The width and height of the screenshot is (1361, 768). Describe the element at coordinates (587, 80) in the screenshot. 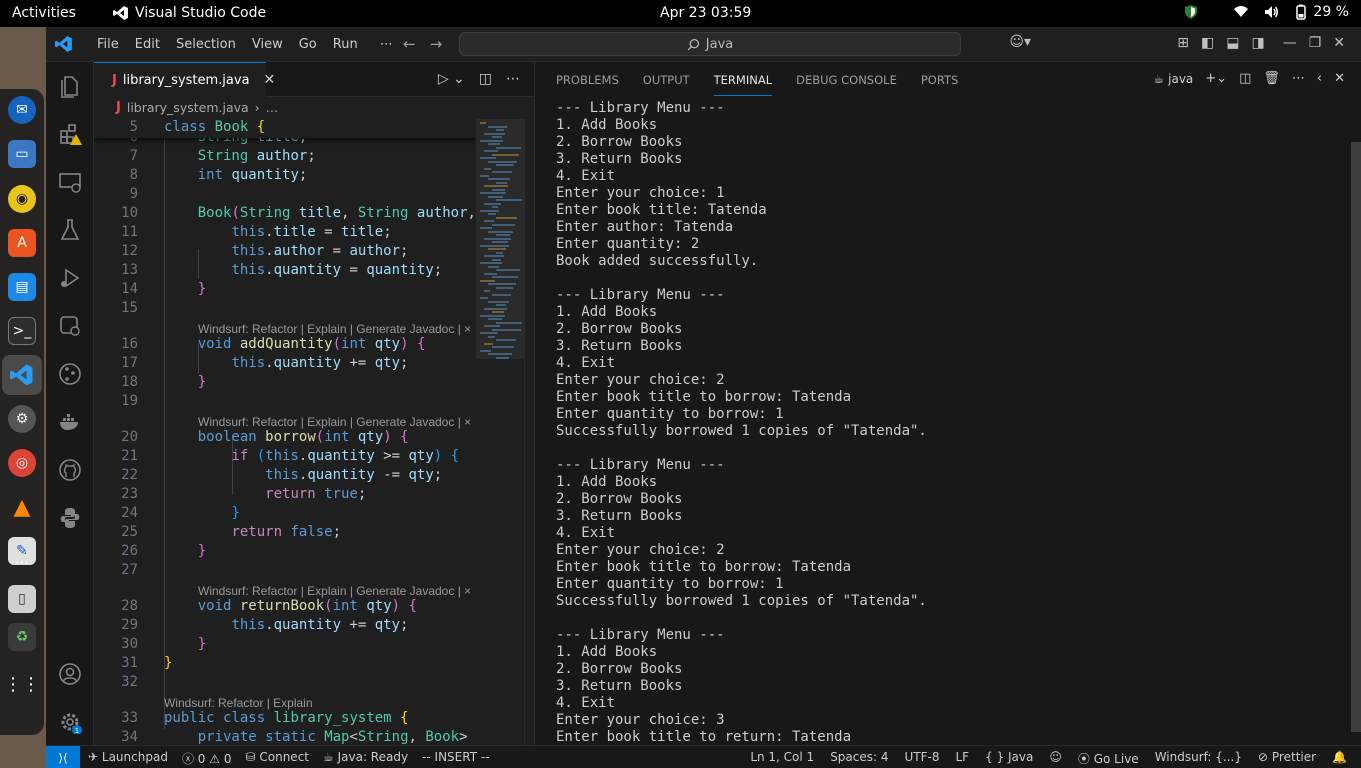

I see `tab-problems: PROBLEMS` at that location.